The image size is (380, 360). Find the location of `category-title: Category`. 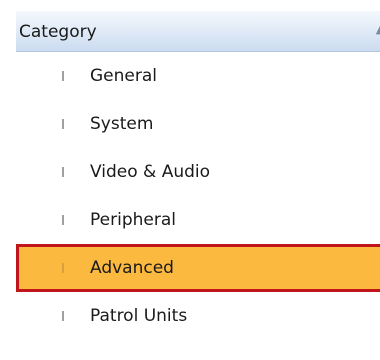

category-title: Category is located at coordinates (58, 32).